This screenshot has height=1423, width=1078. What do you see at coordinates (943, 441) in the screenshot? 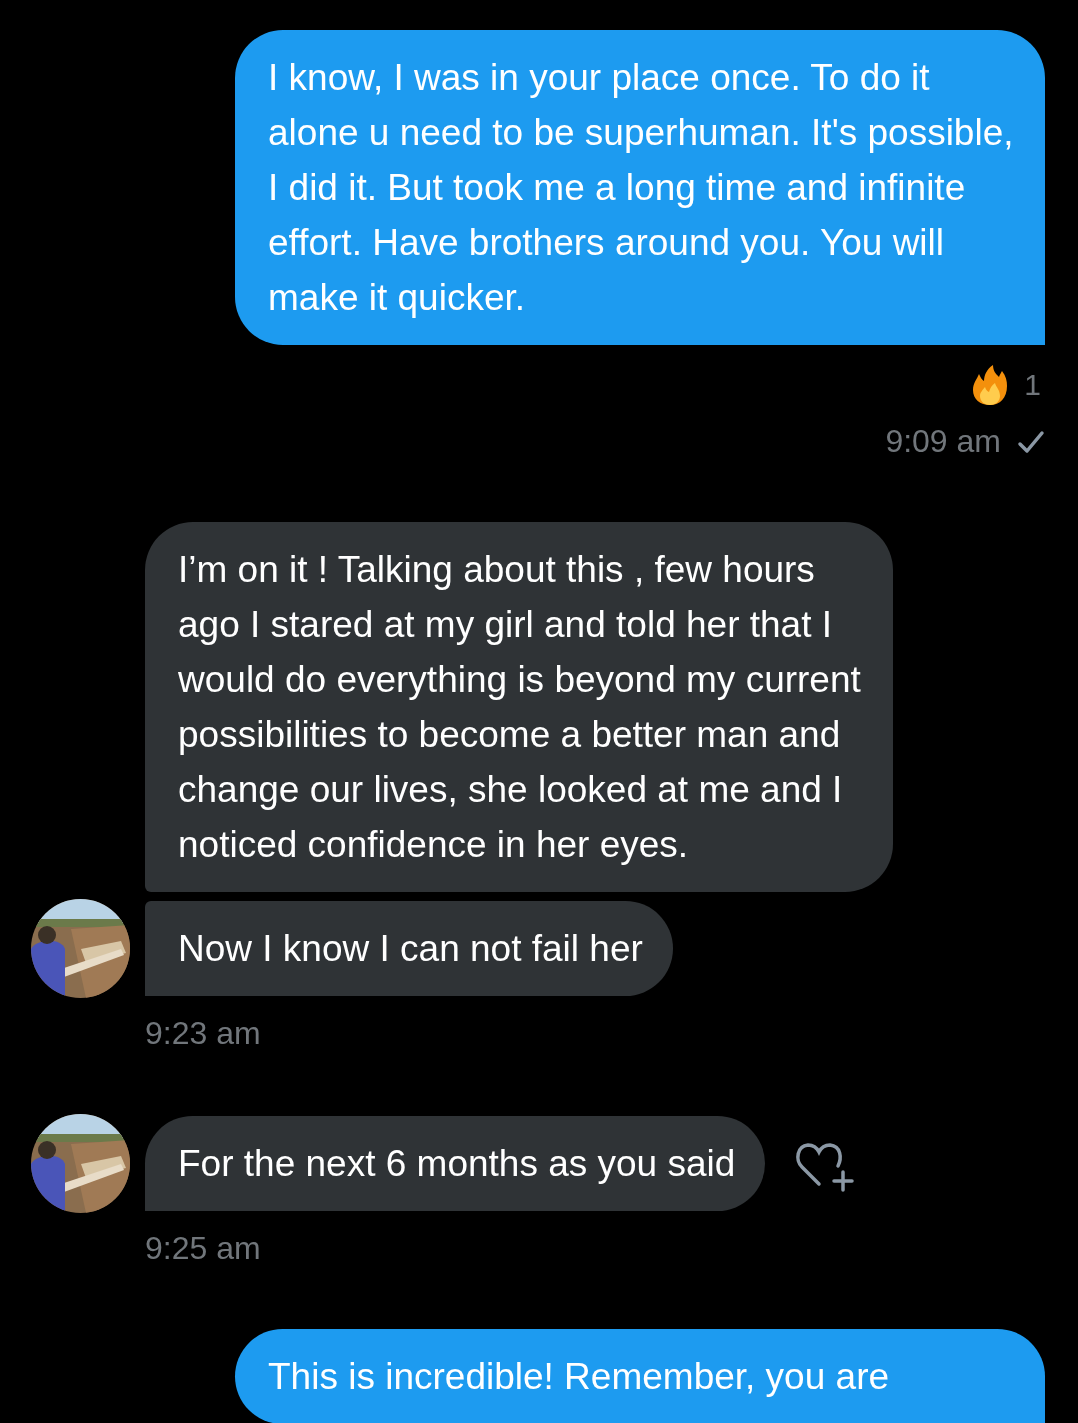
I see `message-time: 9:09 am` at bounding box center [943, 441].